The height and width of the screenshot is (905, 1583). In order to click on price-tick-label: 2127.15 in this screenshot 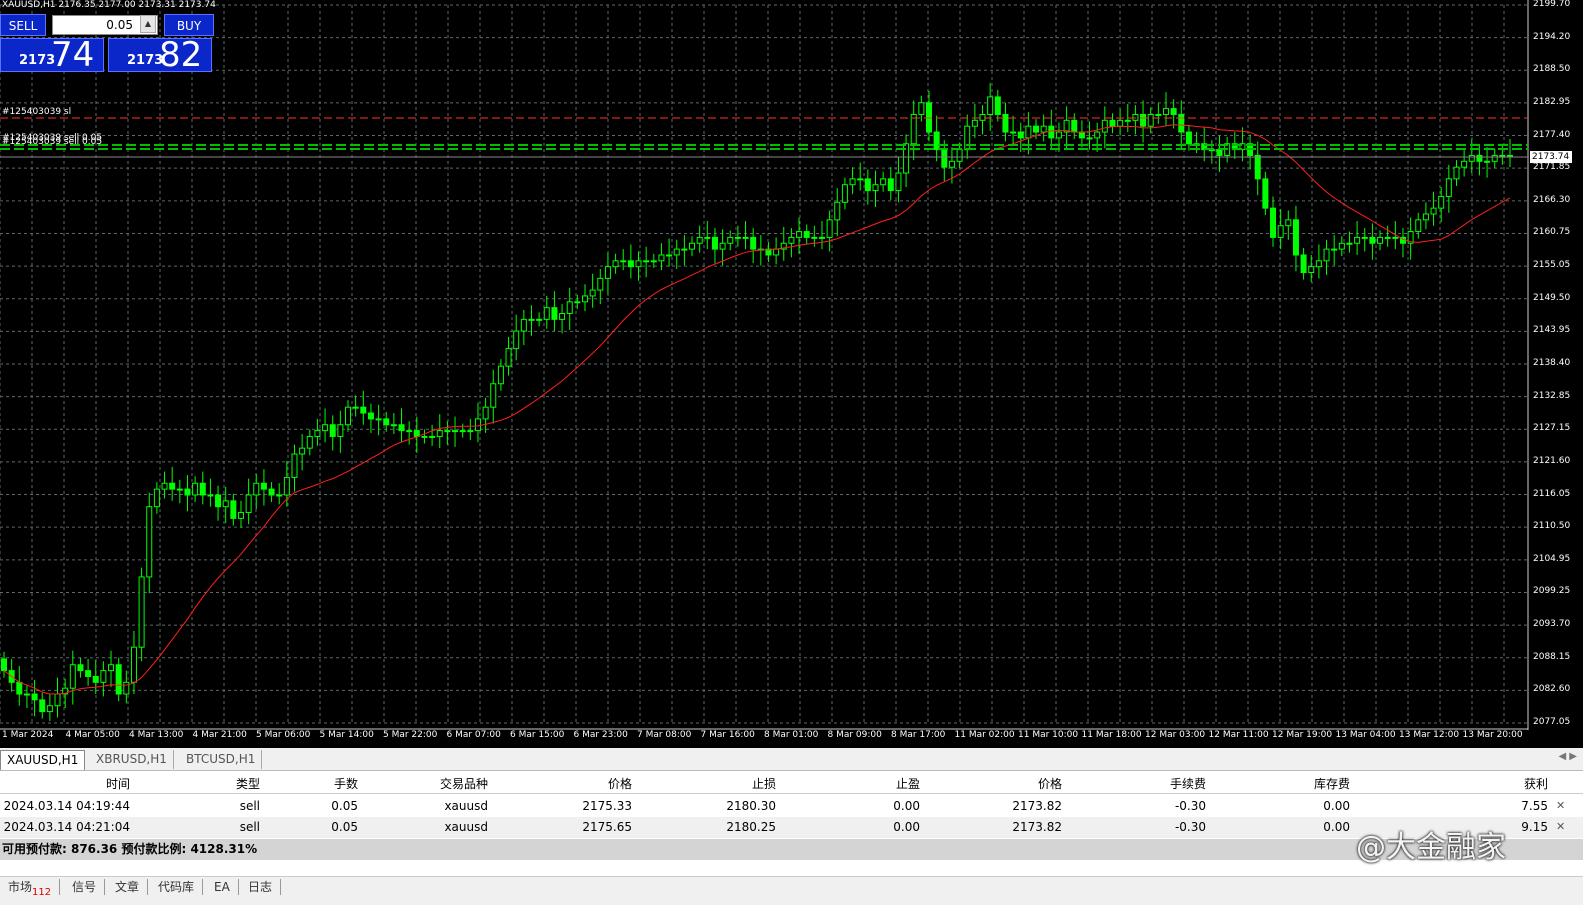, I will do `click(1552, 428)`.